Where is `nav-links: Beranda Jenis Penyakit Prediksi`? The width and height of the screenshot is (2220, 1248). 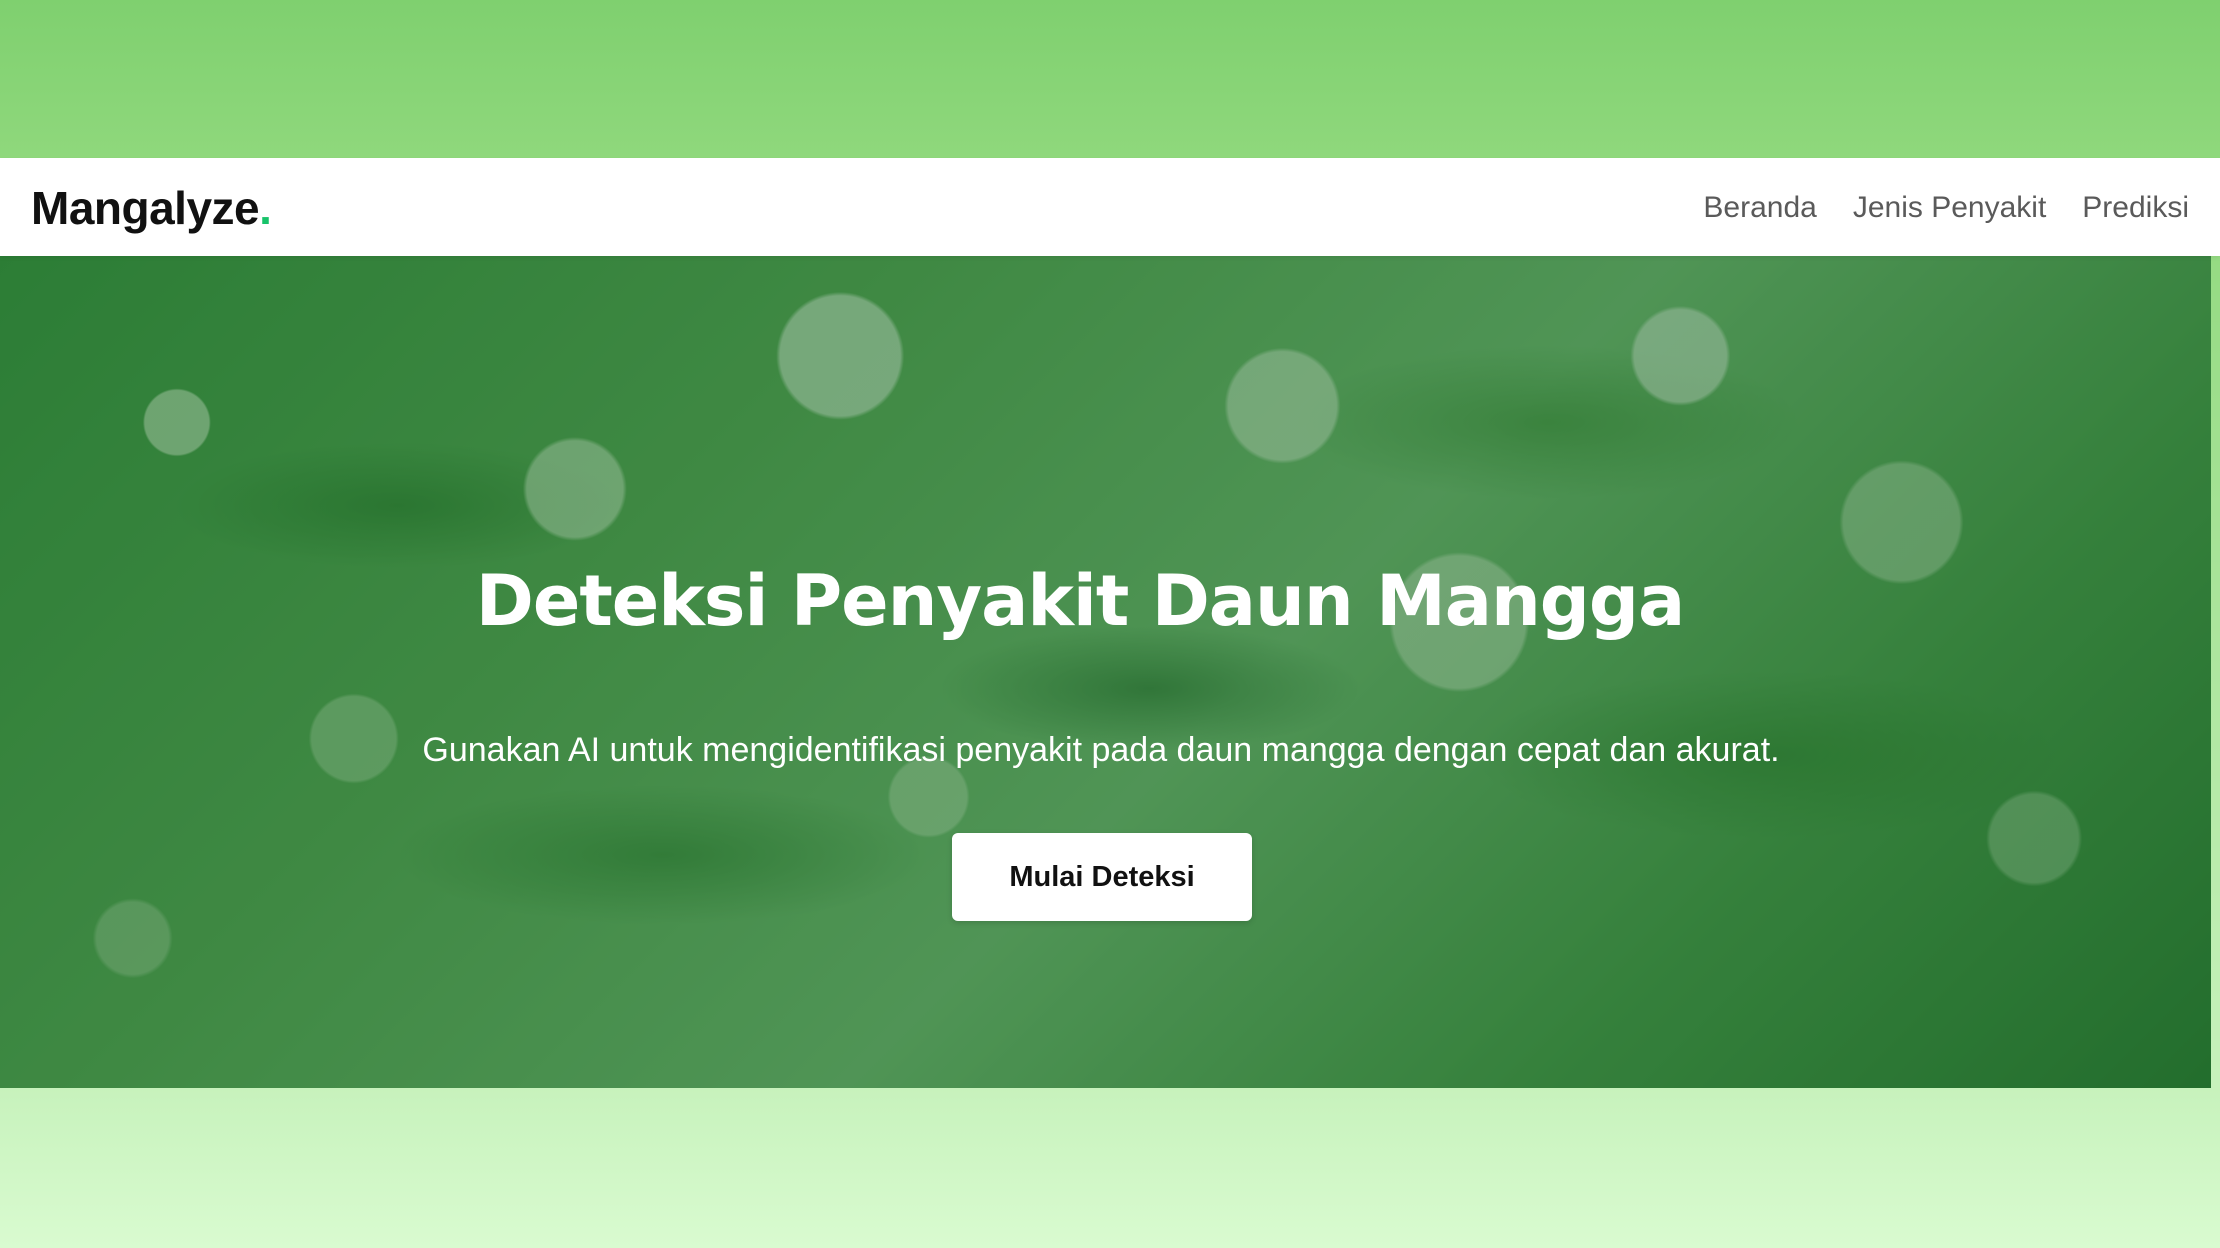
nav-links: Beranda Jenis Penyakit Prediksi is located at coordinates (1946, 208).